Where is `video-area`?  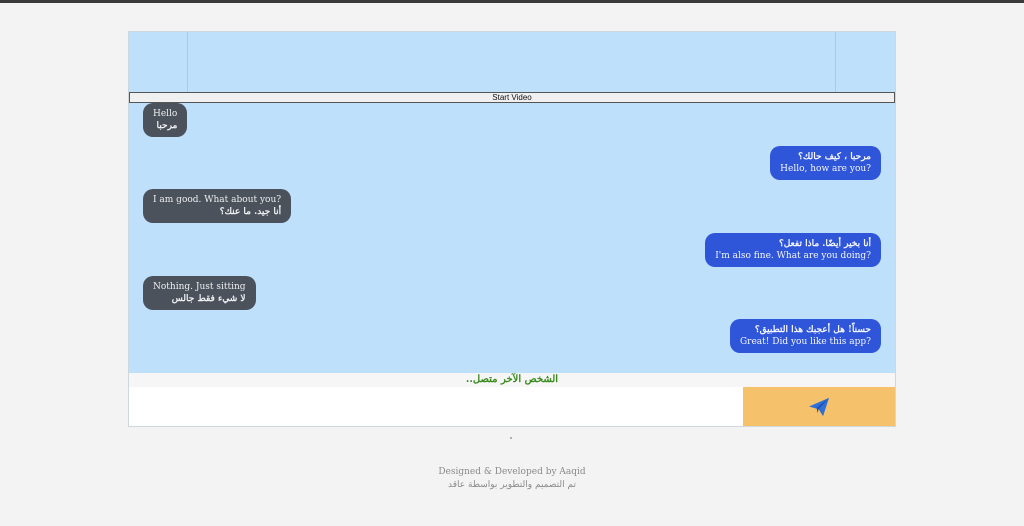
video-area is located at coordinates (512, 62).